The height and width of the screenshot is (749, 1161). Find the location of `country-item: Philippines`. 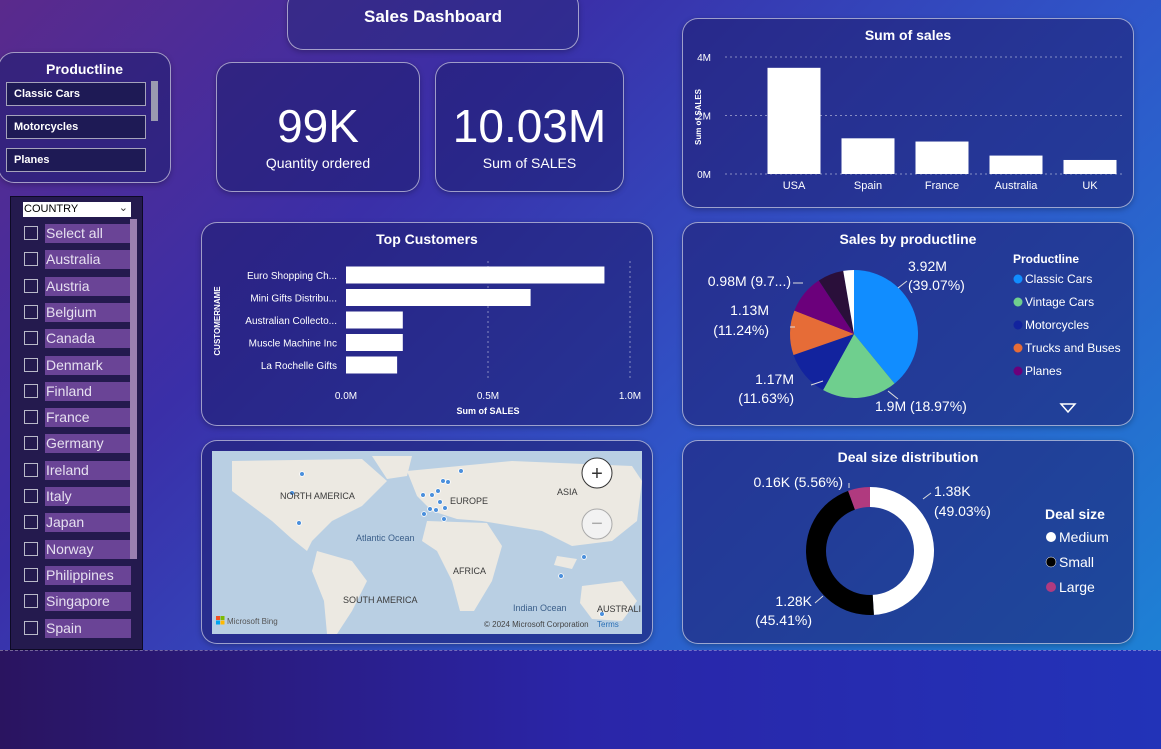

country-item: Philippines is located at coordinates (83, 575).